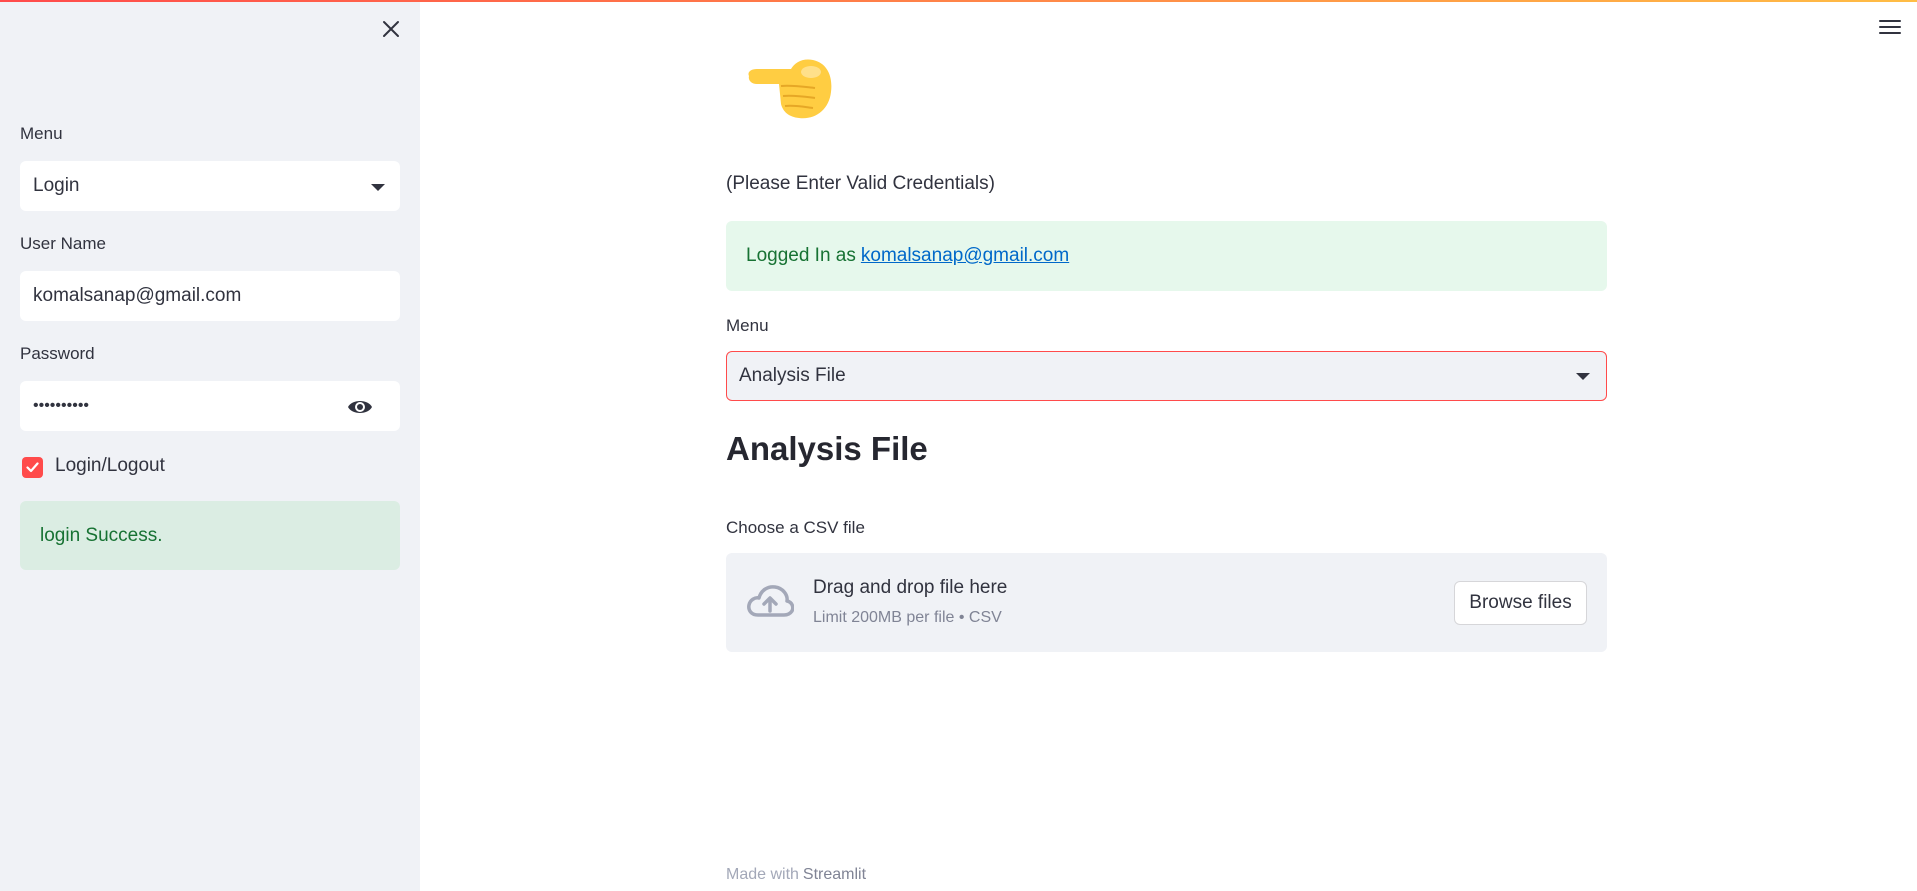 The width and height of the screenshot is (1917, 891). I want to click on logged-in-prefix: Logged In as, so click(801, 255).